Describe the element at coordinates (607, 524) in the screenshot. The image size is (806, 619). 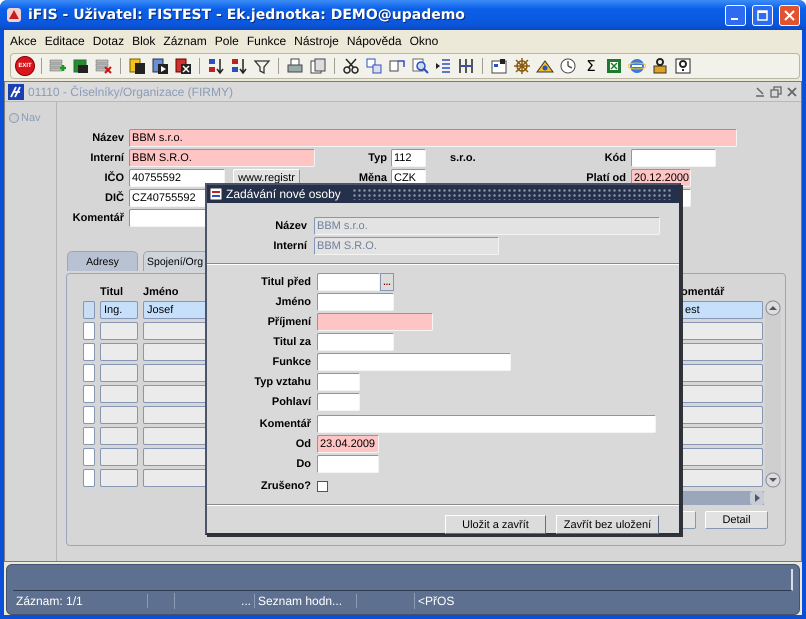
I see `dialog-button: Zavřít bez uložení` at that location.